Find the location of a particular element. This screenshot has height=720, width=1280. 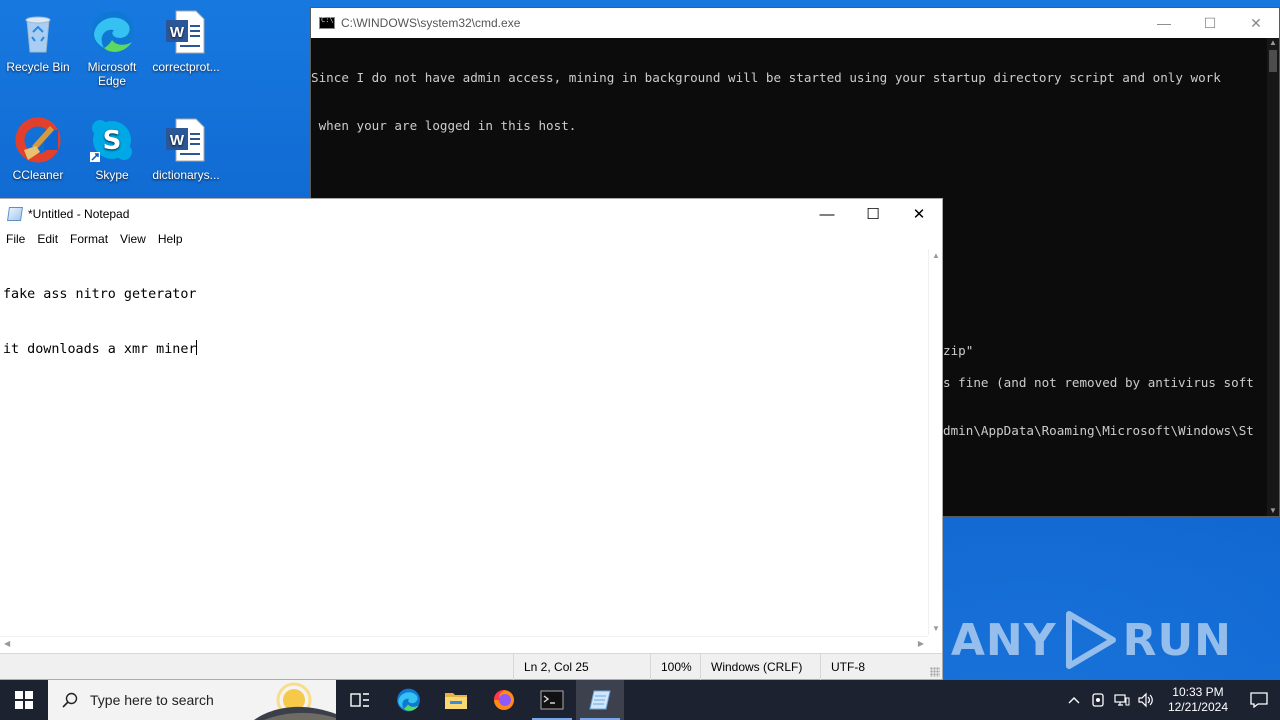

task-view-button is located at coordinates (360, 700).